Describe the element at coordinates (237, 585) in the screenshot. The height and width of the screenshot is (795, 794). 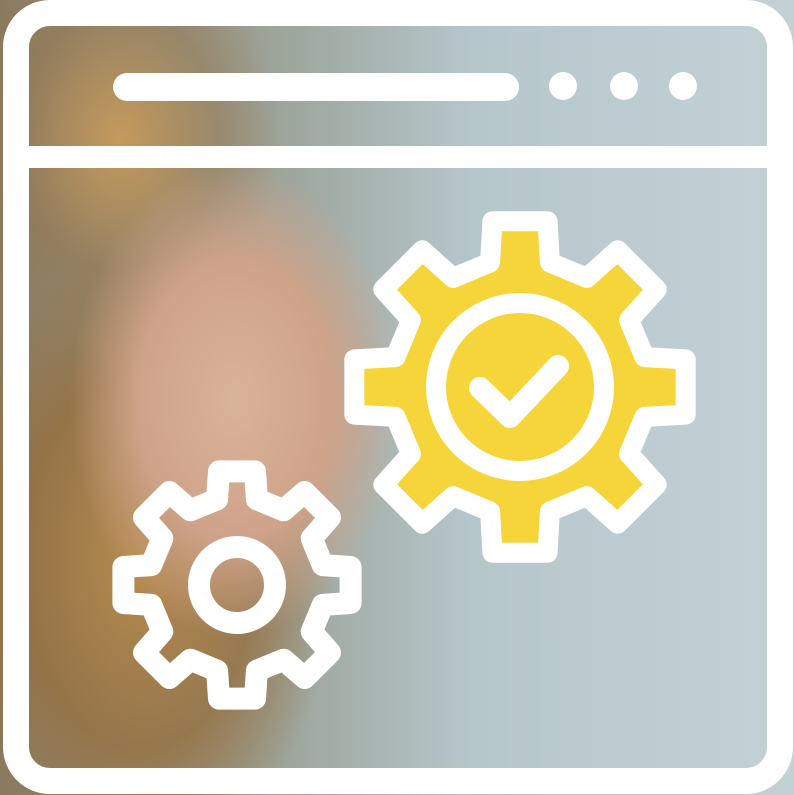
I see `gear-icon` at that location.